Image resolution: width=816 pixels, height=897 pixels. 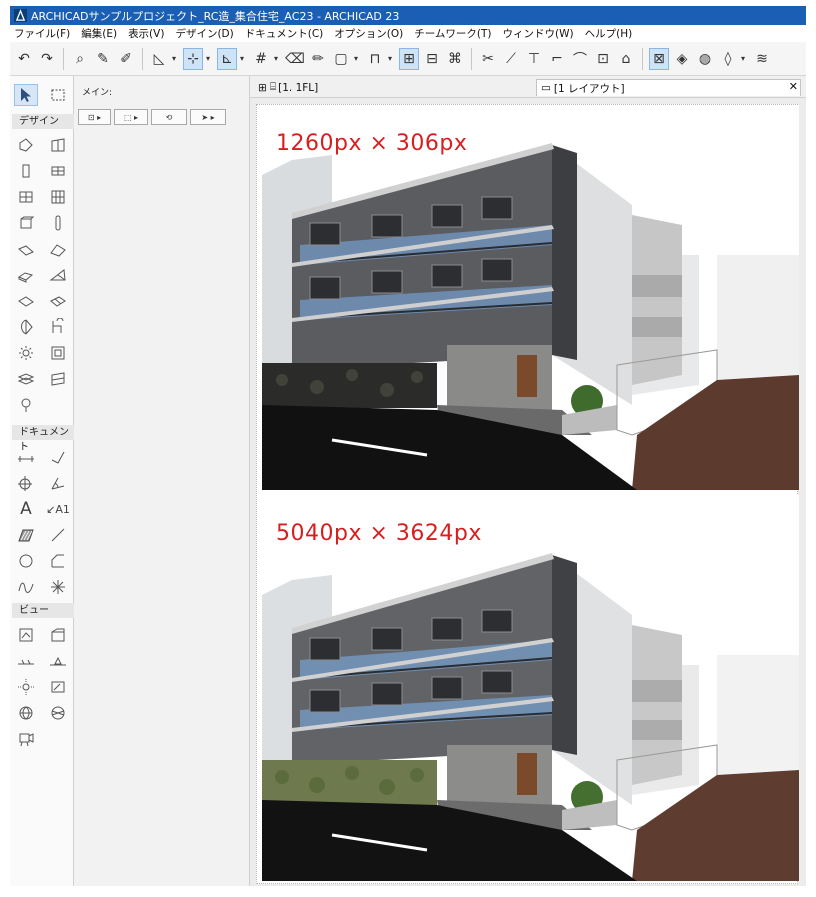 What do you see at coordinates (47, 59) in the screenshot?
I see `redo-icon: ↷` at bounding box center [47, 59].